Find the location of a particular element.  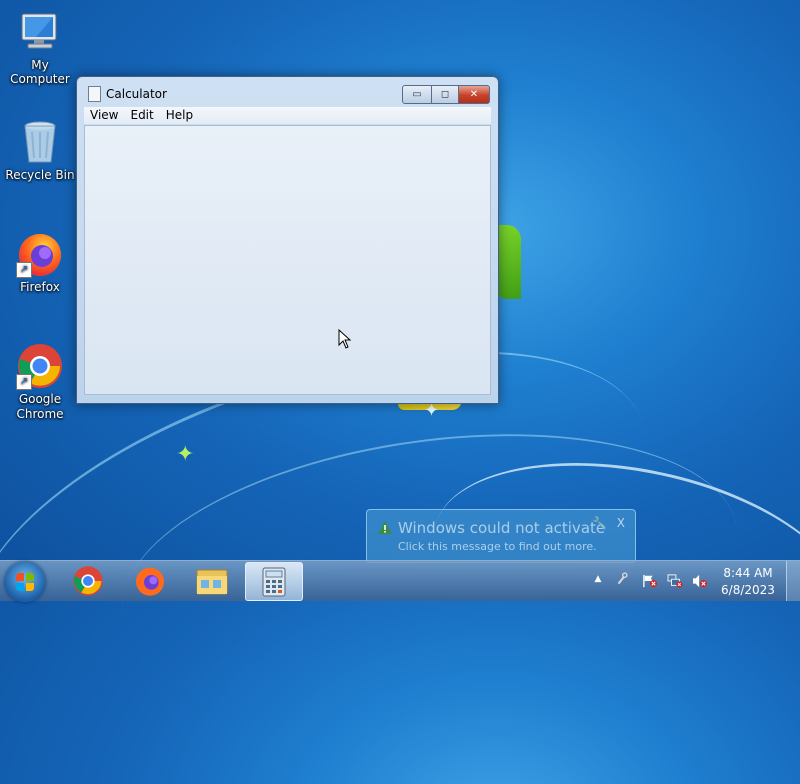

notification-close-button: X is located at coordinates (621, 523).